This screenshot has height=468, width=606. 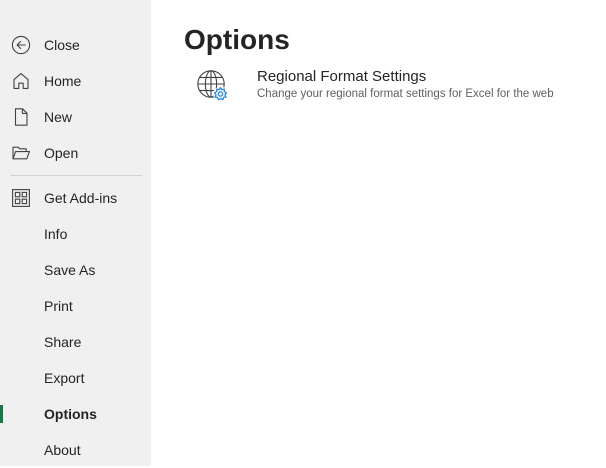 I want to click on selected-indicator, so click(x=1, y=414).